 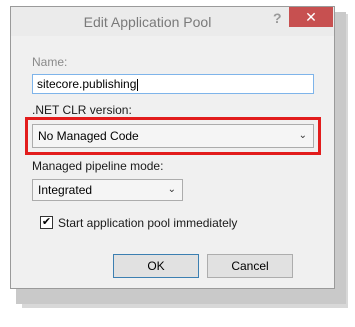 What do you see at coordinates (156, 266) in the screenshot?
I see `ok-button: OK` at bounding box center [156, 266].